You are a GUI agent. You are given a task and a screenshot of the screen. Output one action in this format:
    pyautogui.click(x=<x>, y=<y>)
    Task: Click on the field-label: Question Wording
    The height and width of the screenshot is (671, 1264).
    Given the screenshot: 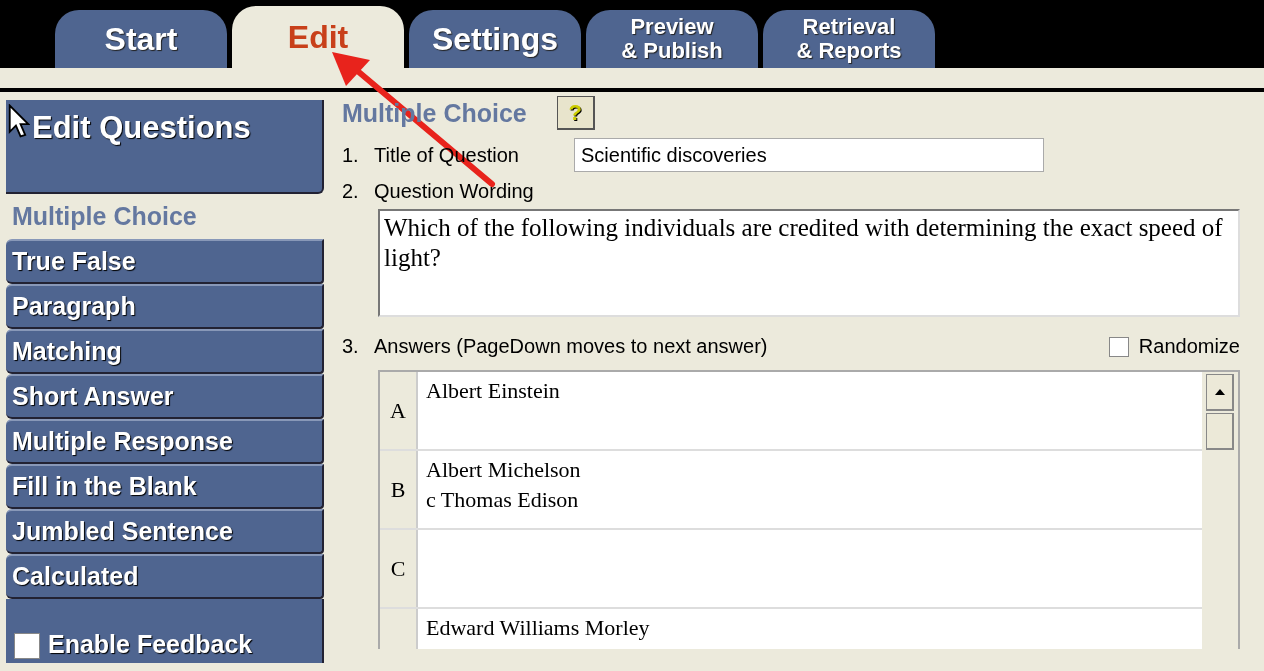 What is the action you would take?
    pyautogui.click(x=454, y=191)
    